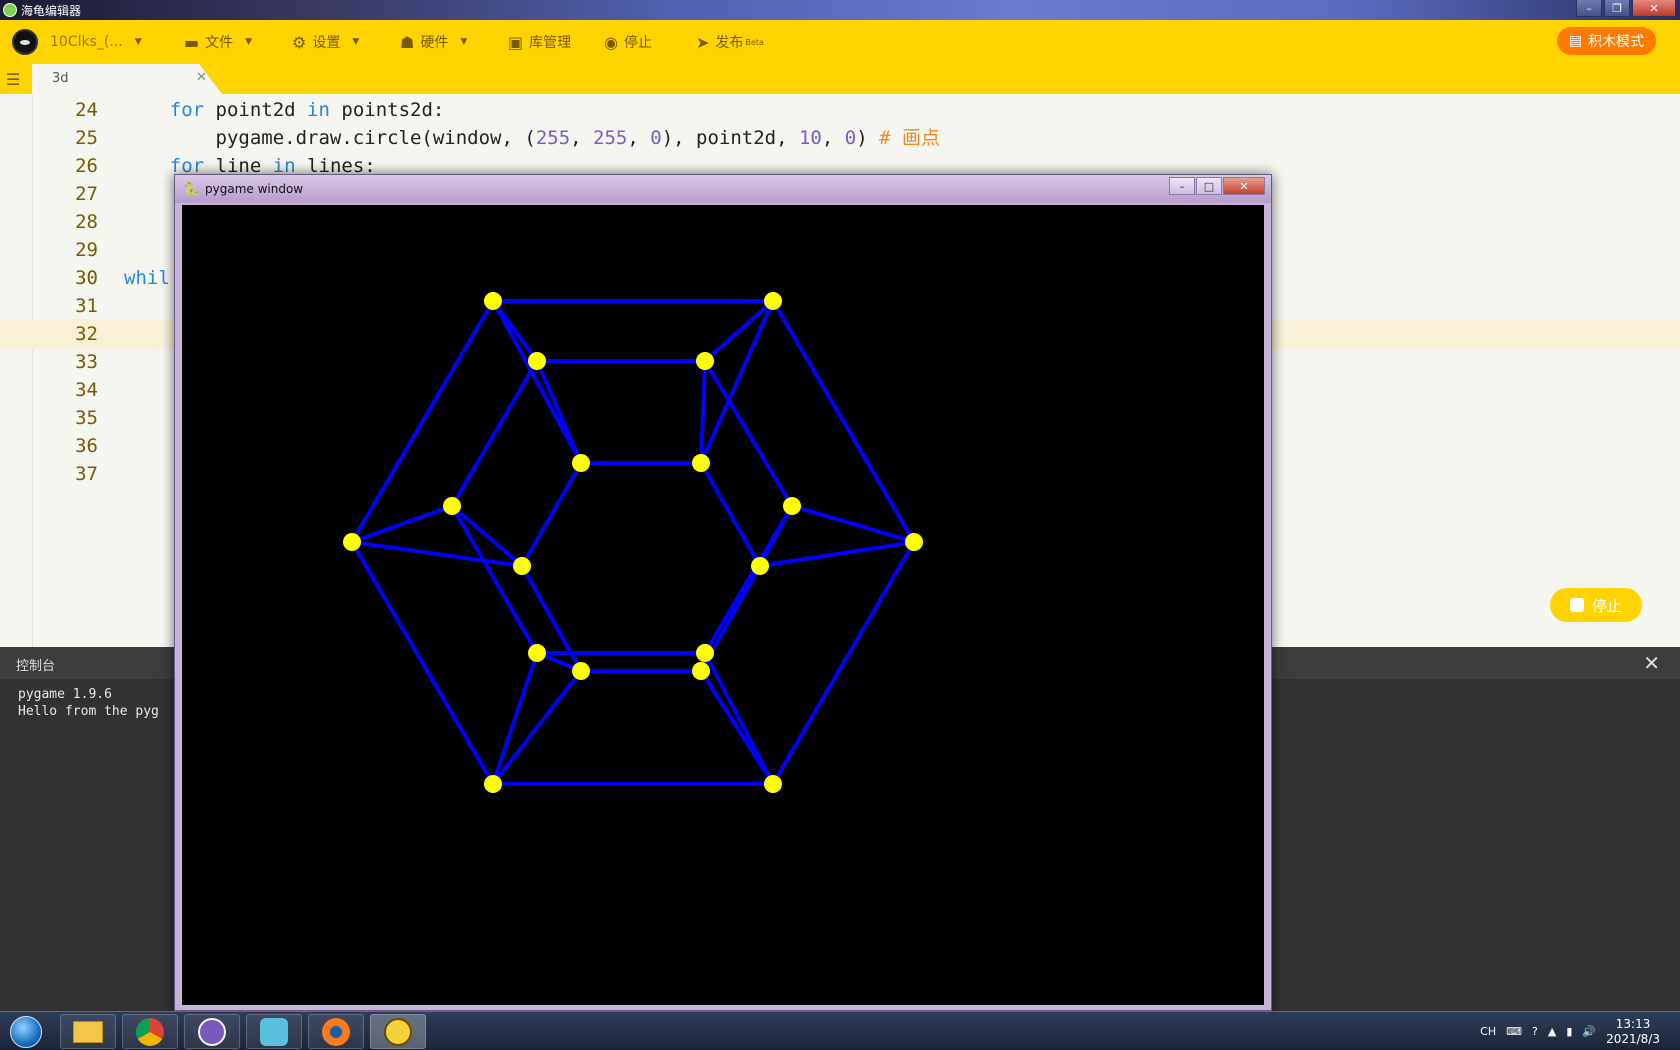 The height and width of the screenshot is (1050, 1680). What do you see at coordinates (86, 138) in the screenshot?
I see `line-number: 25` at bounding box center [86, 138].